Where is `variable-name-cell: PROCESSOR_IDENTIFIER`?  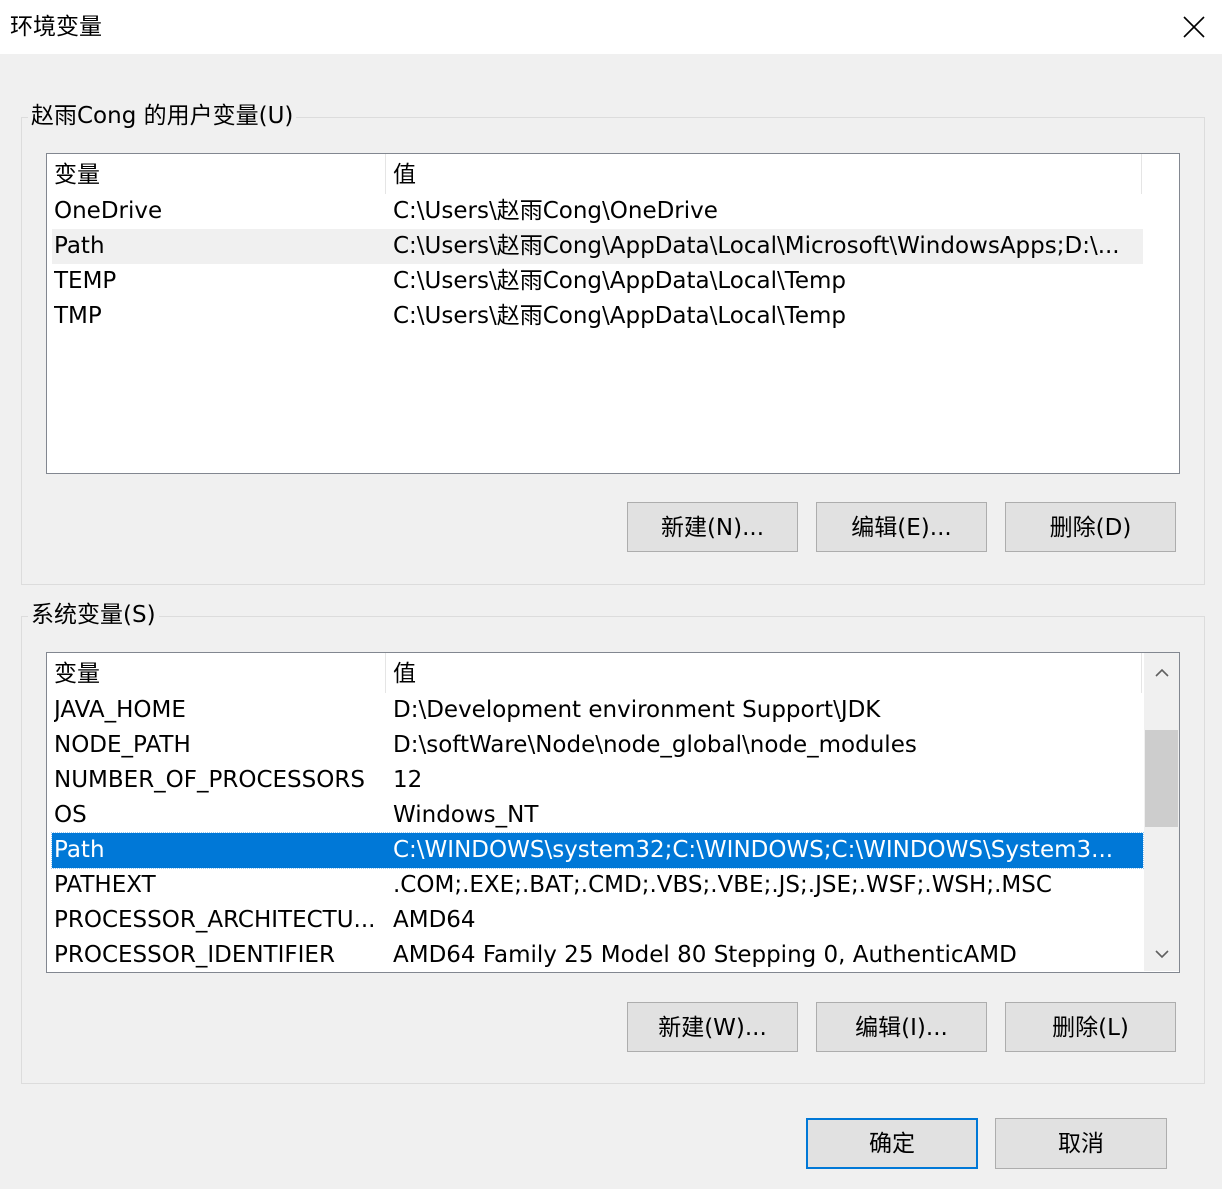 variable-name-cell: PROCESSOR_IDENTIFIER is located at coordinates (194, 955).